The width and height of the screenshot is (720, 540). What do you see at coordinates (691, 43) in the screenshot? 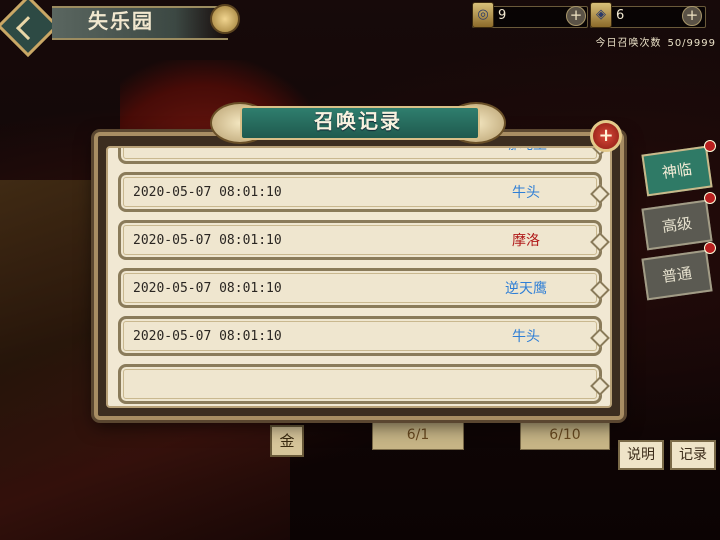
I see `daily-summon-value: 50/9999` at bounding box center [691, 43].